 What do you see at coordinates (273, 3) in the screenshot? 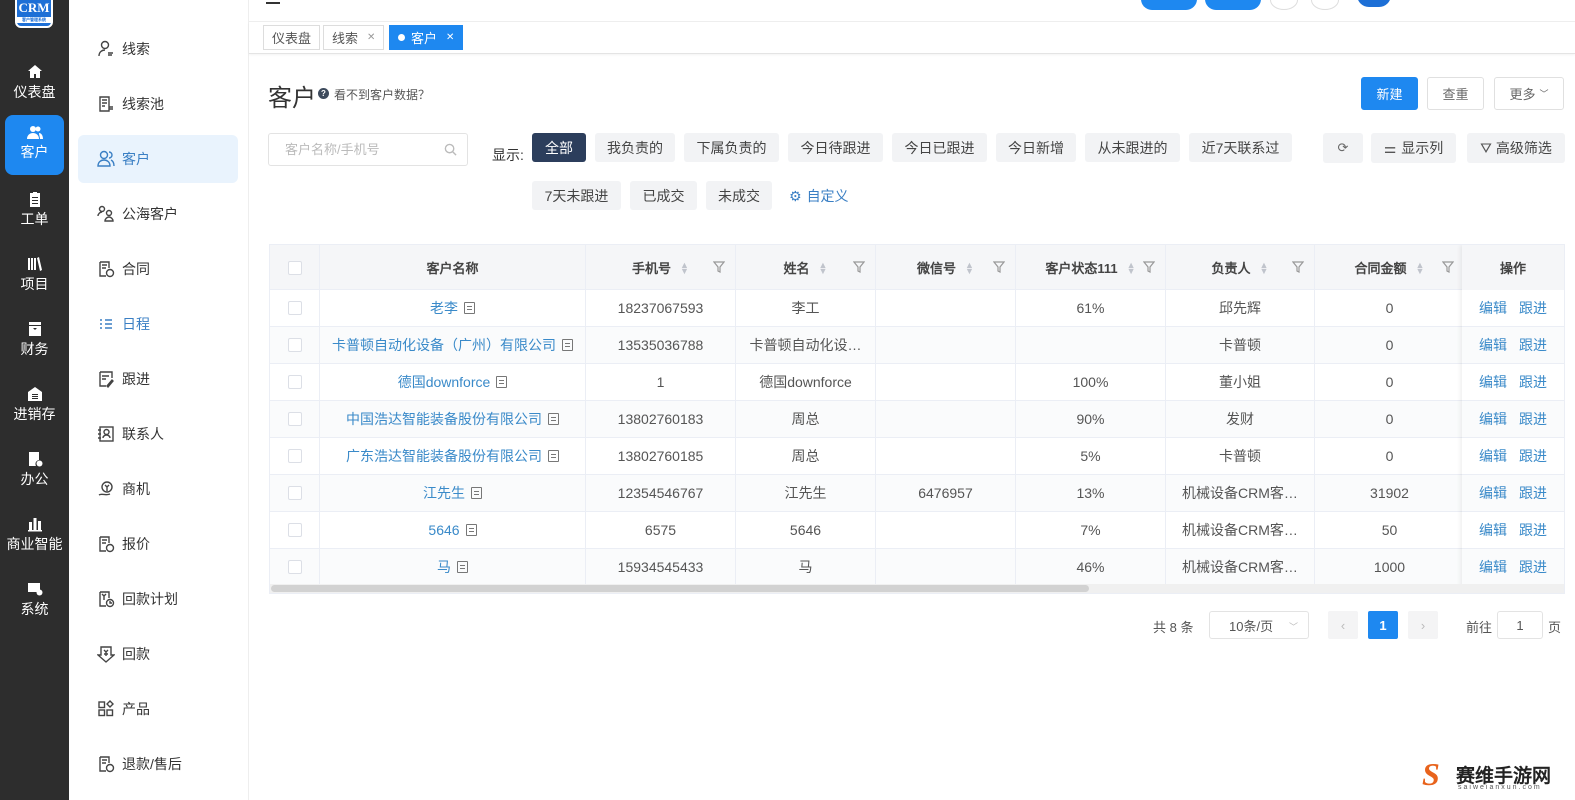
I see `menu-toggle-icon` at bounding box center [273, 3].